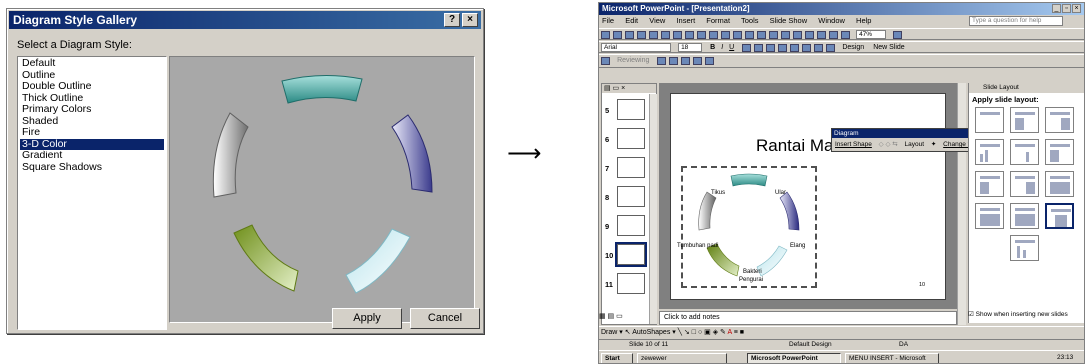  What do you see at coordinates (452, 20) in the screenshot?
I see `help-button: ?` at bounding box center [452, 20].